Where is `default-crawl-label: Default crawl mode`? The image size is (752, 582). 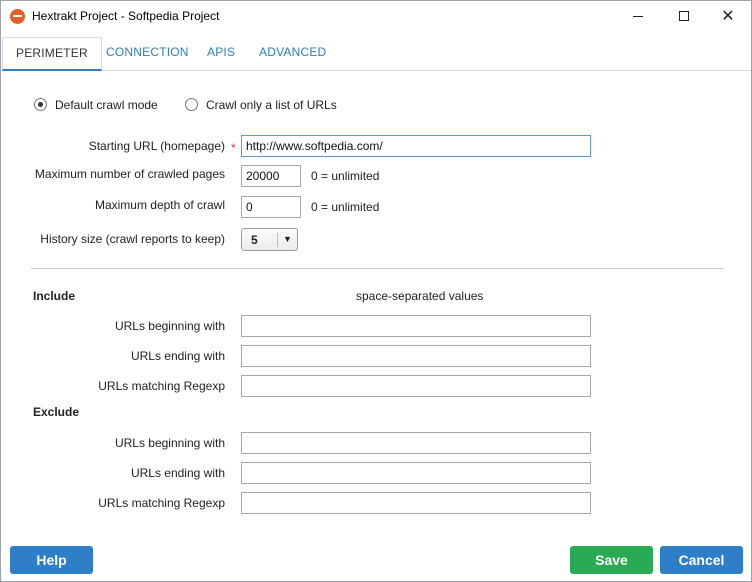 default-crawl-label: Default crawl mode is located at coordinates (106, 105).